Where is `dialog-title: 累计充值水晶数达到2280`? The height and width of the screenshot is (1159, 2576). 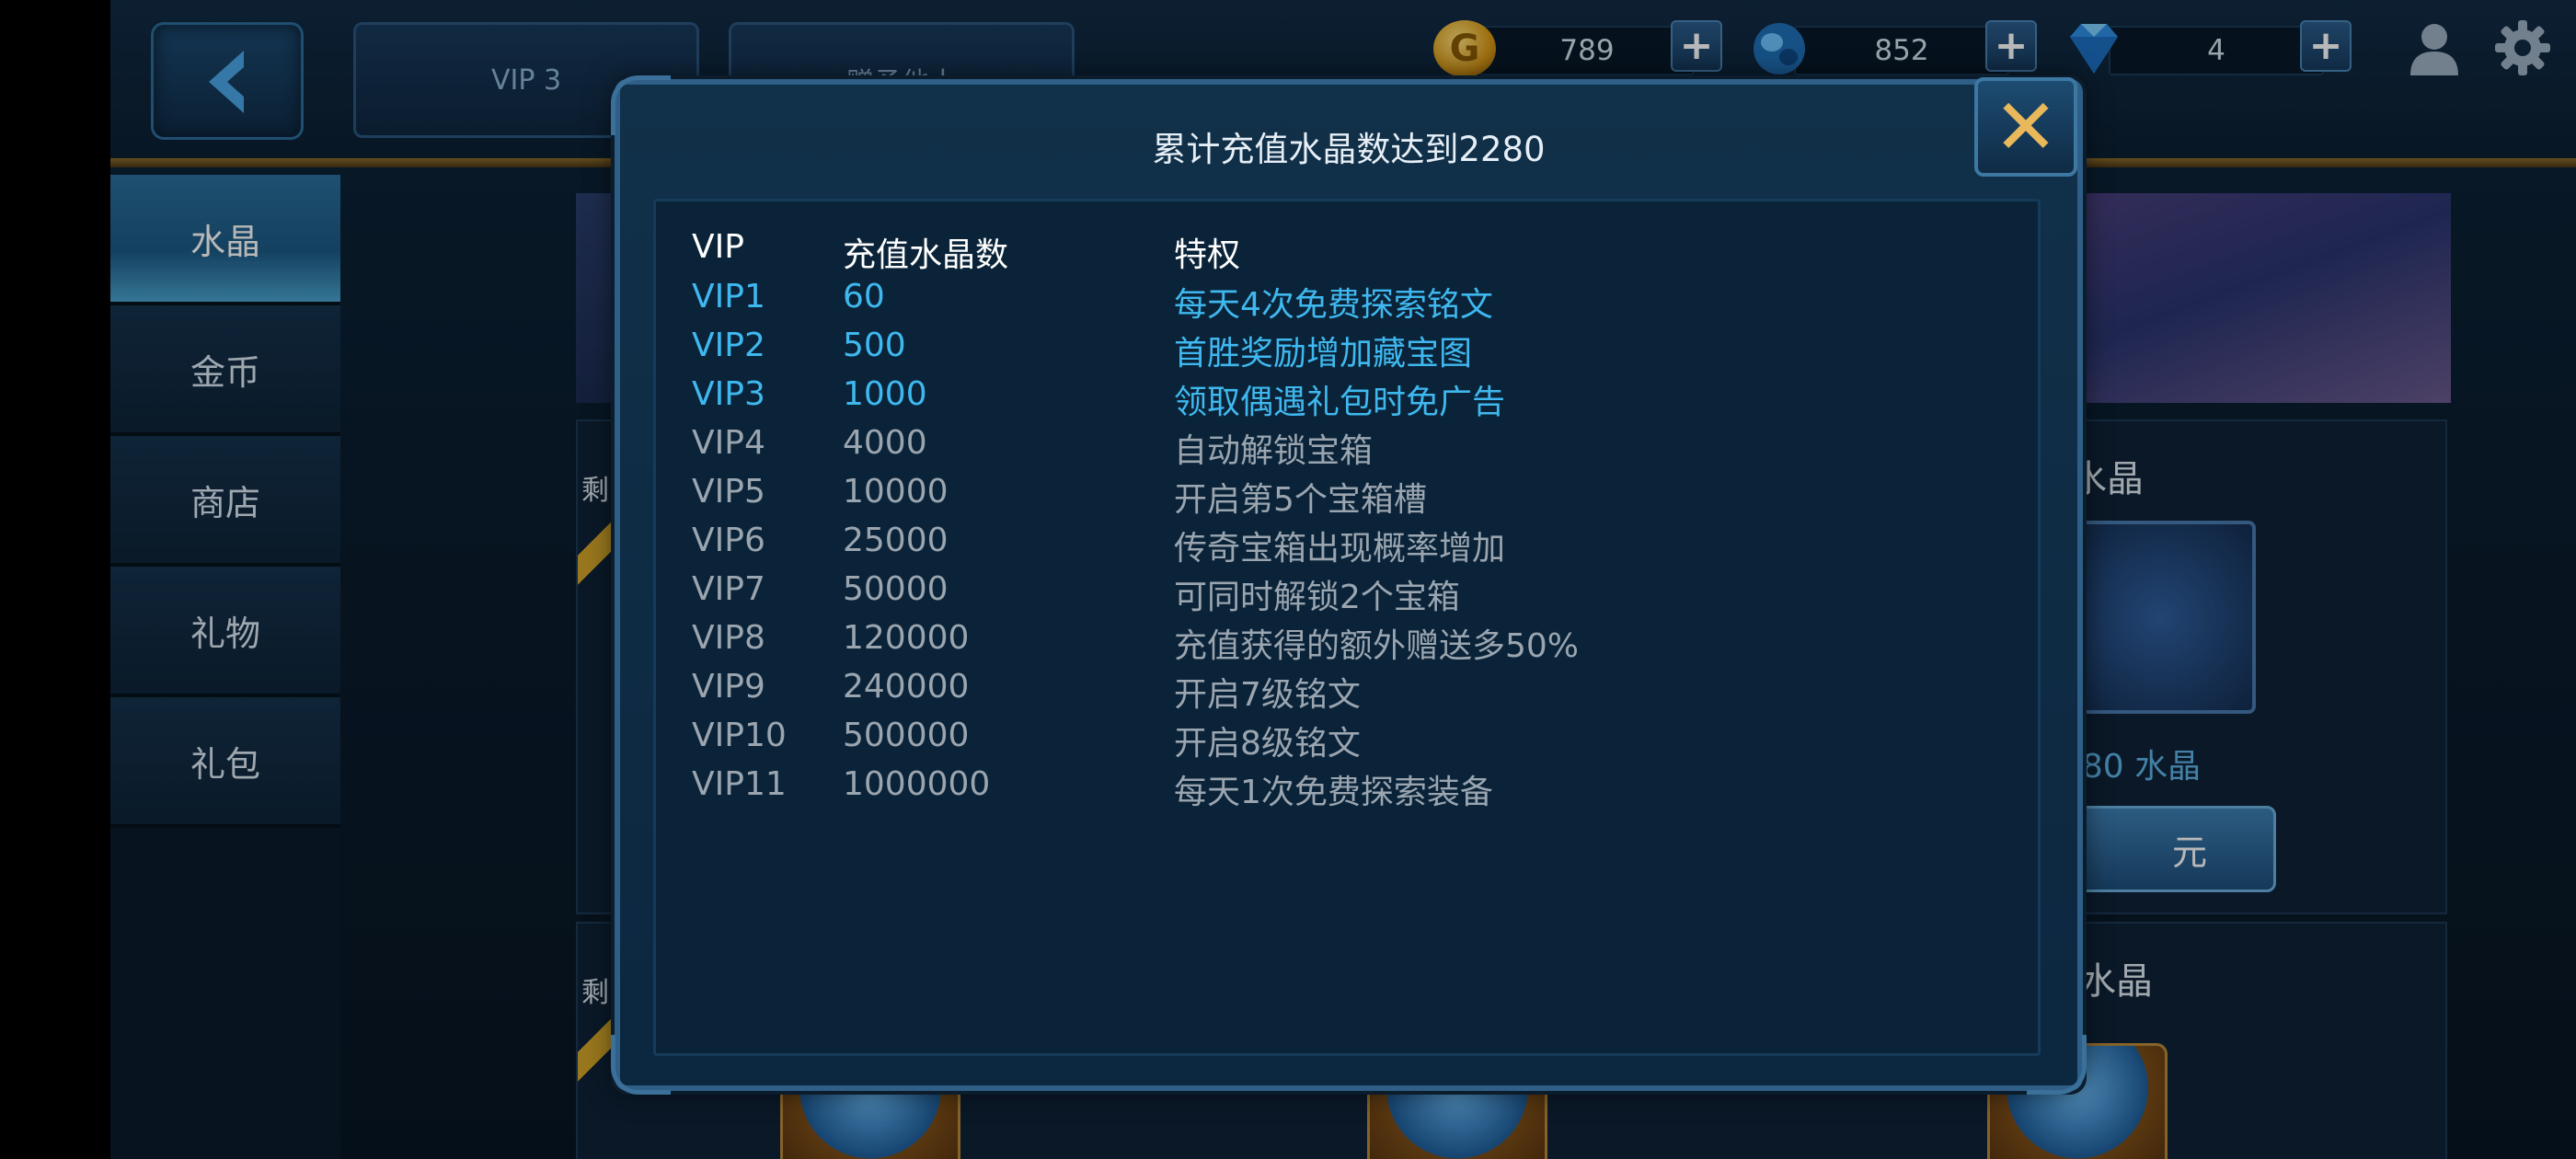
dialog-title: 累计充值水晶数达到2280 is located at coordinates (1349, 149).